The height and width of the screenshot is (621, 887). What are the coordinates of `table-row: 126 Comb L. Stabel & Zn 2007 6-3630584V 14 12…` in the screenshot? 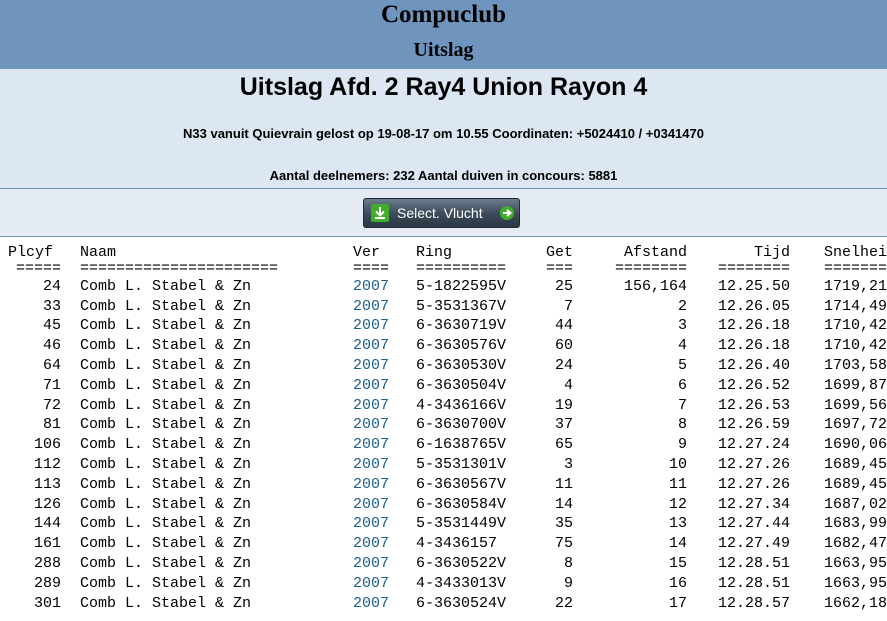 It's located at (447, 505).